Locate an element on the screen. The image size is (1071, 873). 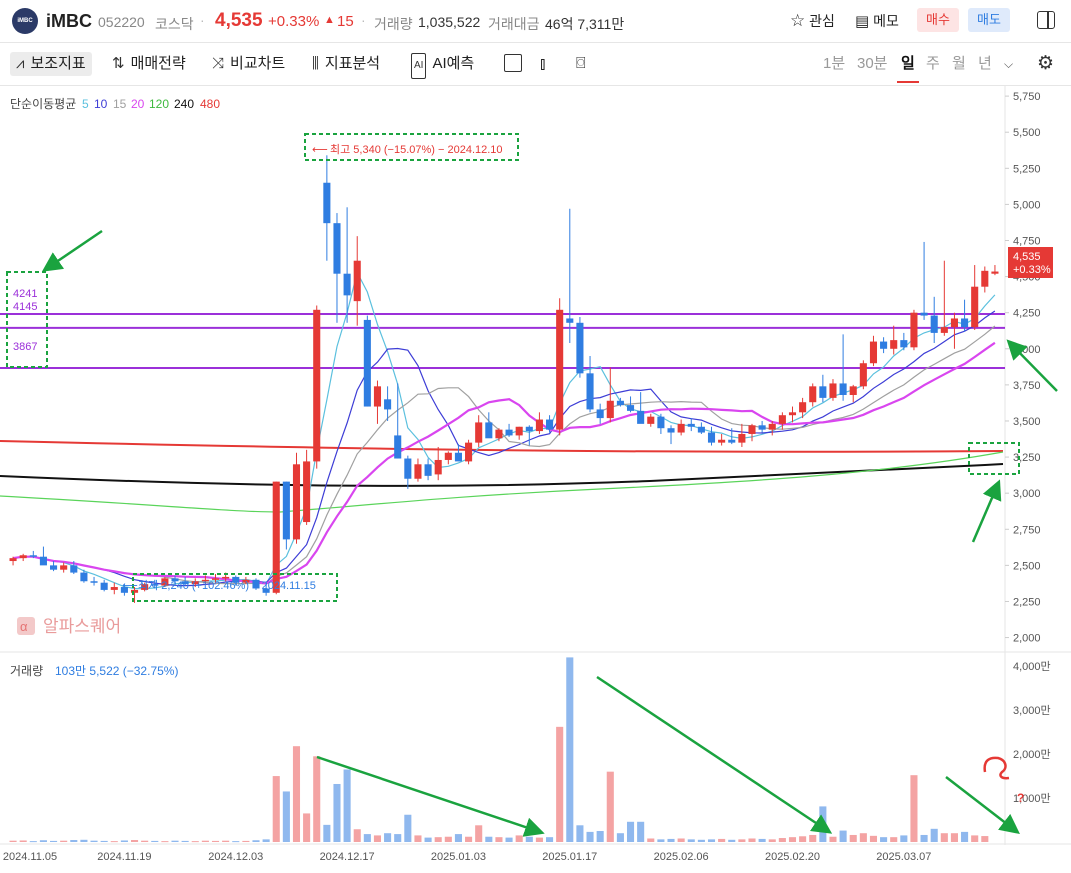
date-tick-label-2: 2024.12.03 is located at coordinates (235, 857).